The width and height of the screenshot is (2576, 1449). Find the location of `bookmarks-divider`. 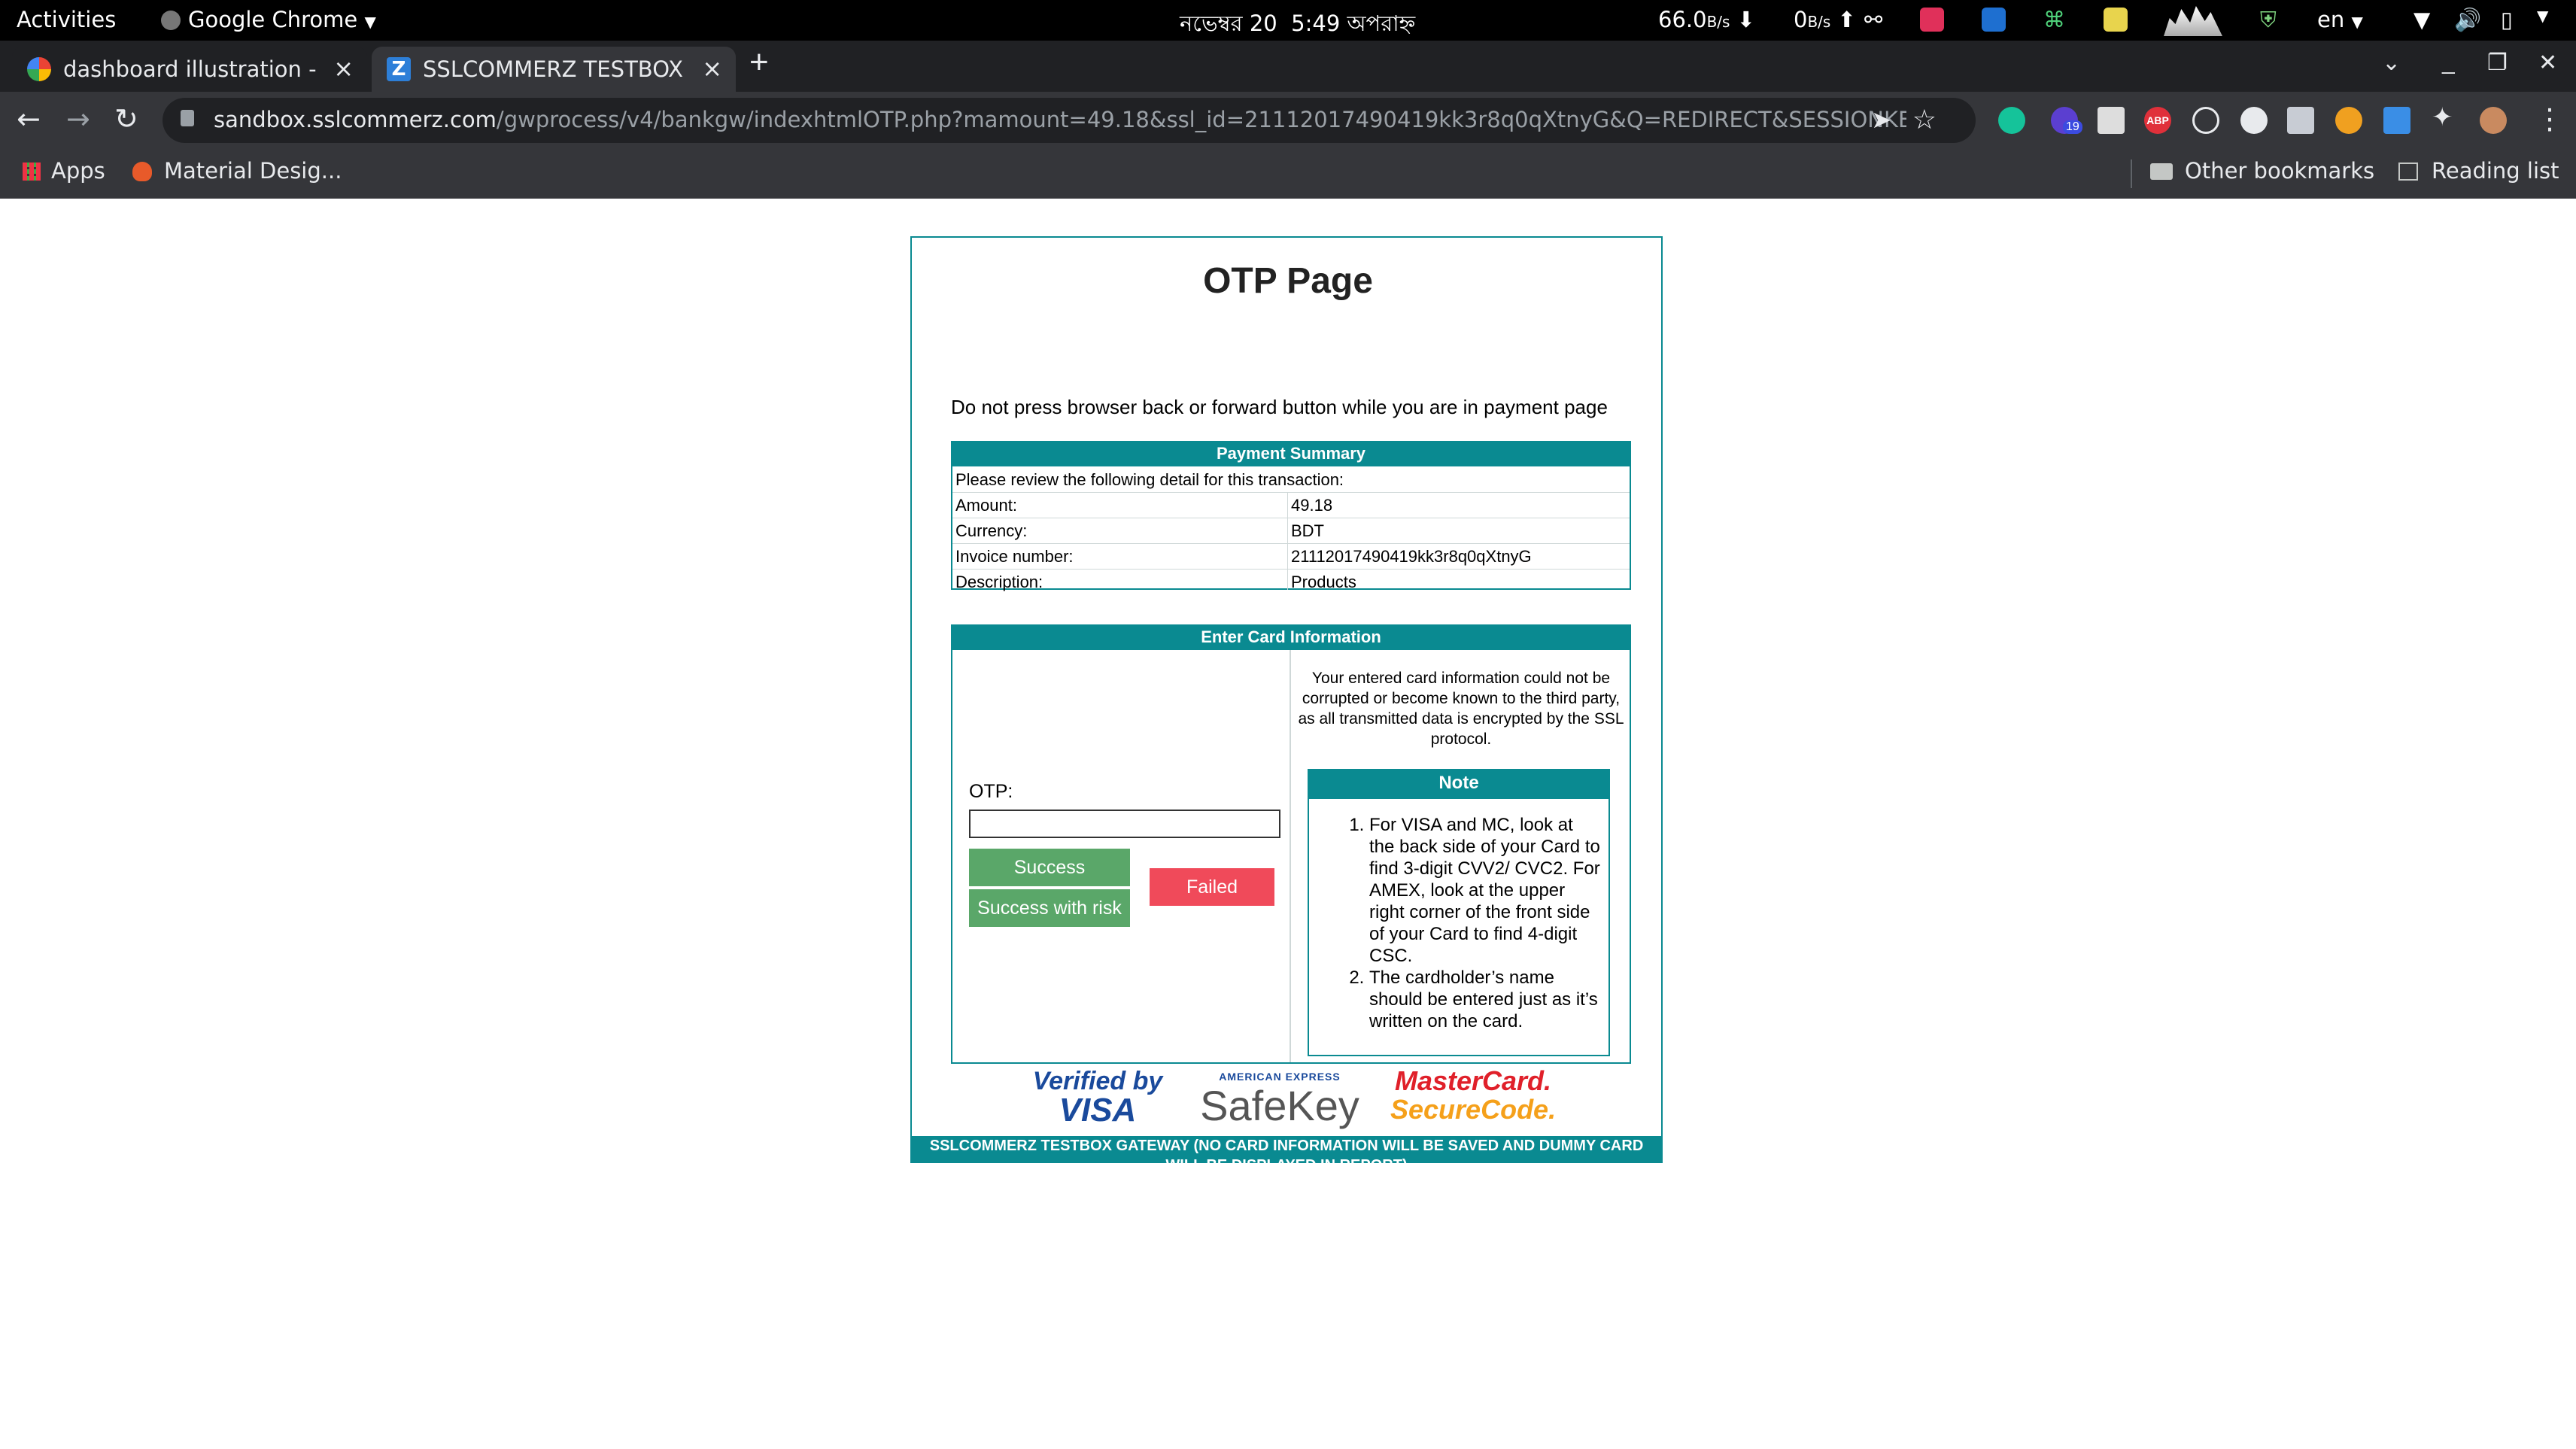

bookmarks-divider is located at coordinates (2132, 173).